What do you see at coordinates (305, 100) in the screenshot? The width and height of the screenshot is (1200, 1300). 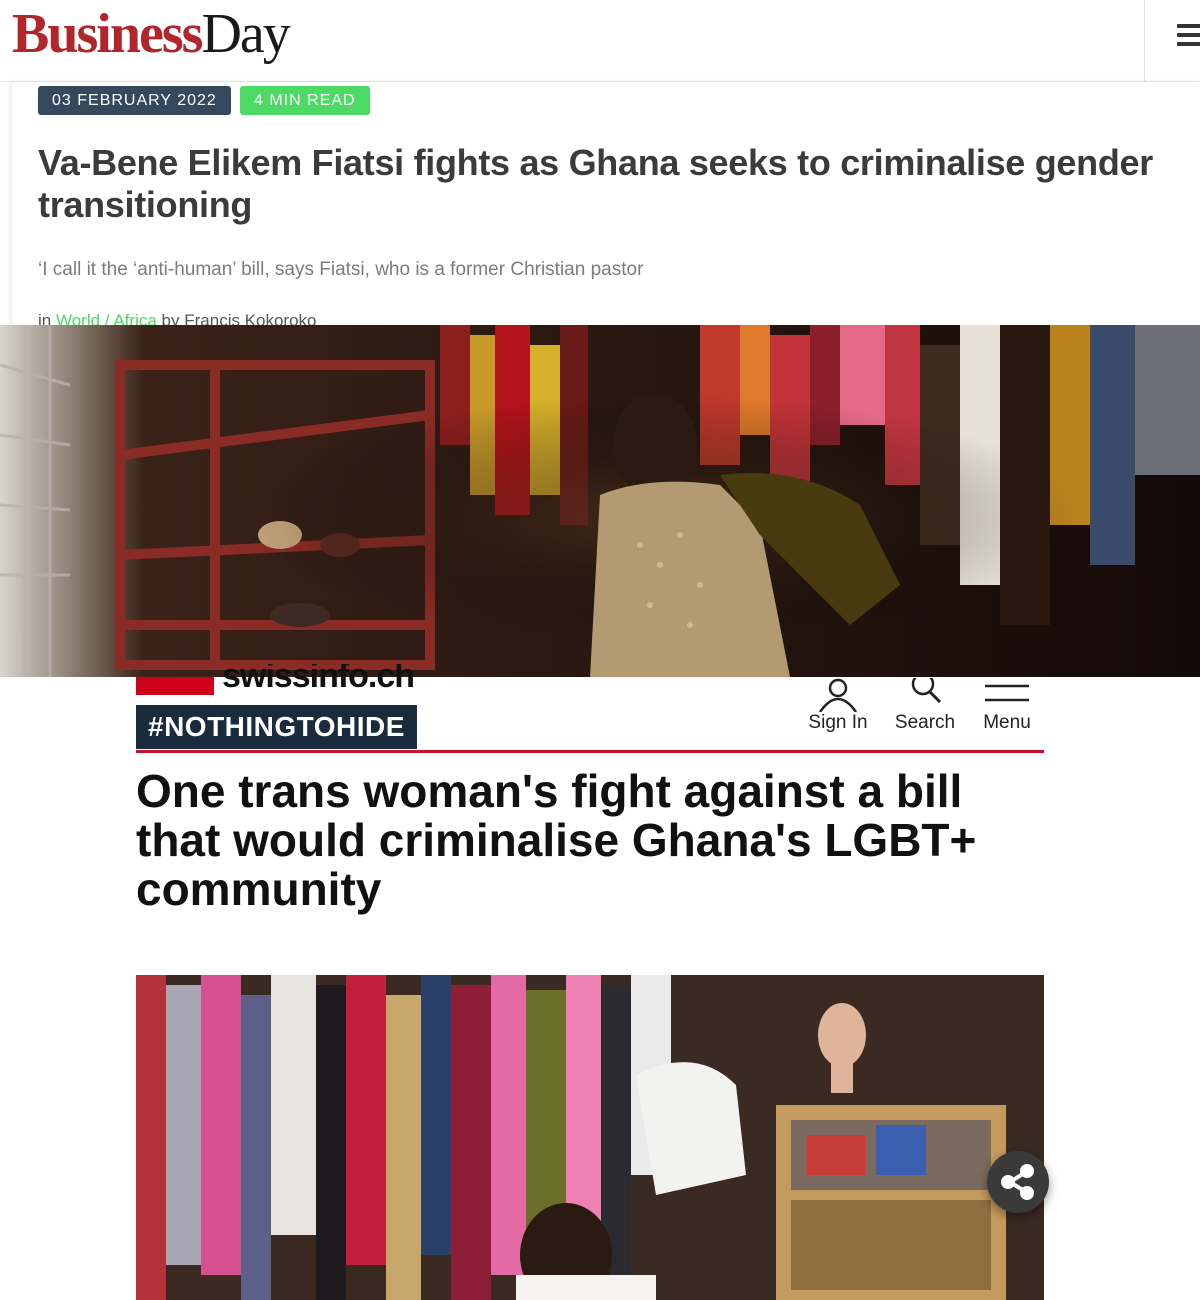 I see `read-time-badge: 4 MIN READ` at bounding box center [305, 100].